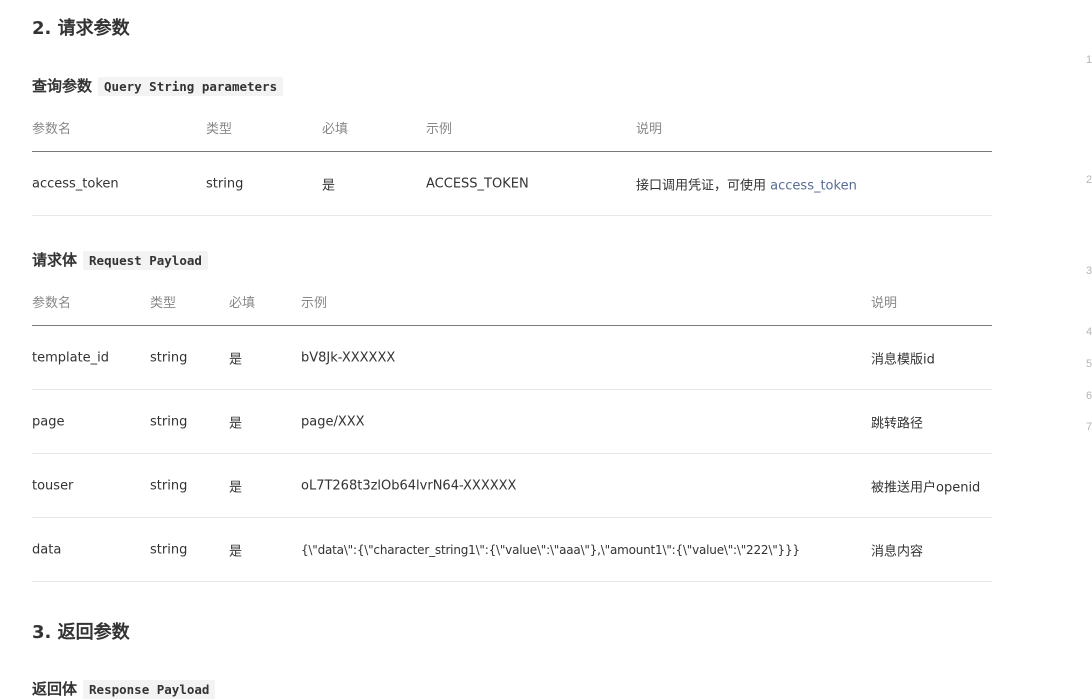 The width and height of the screenshot is (1092, 699). What do you see at coordinates (149, 689) in the screenshot?
I see `response-payload-code: Response Payload` at bounding box center [149, 689].